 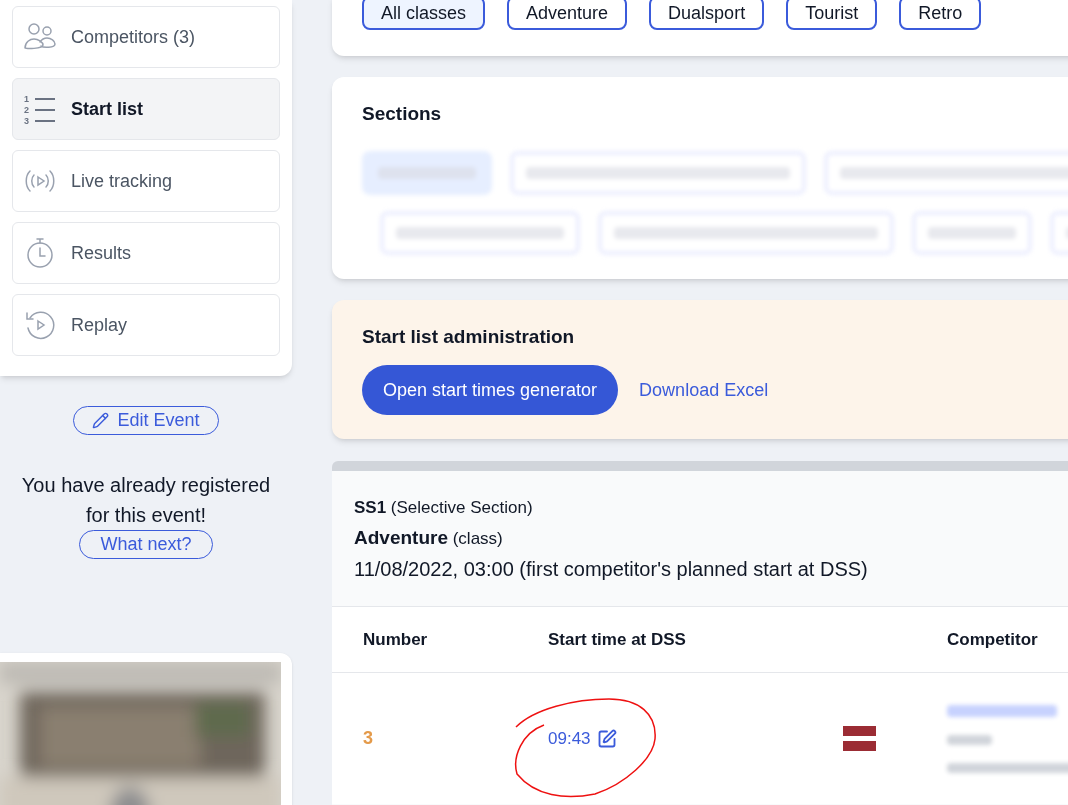 What do you see at coordinates (606, 738) in the screenshot?
I see `edit-icon` at bounding box center [606, 738].